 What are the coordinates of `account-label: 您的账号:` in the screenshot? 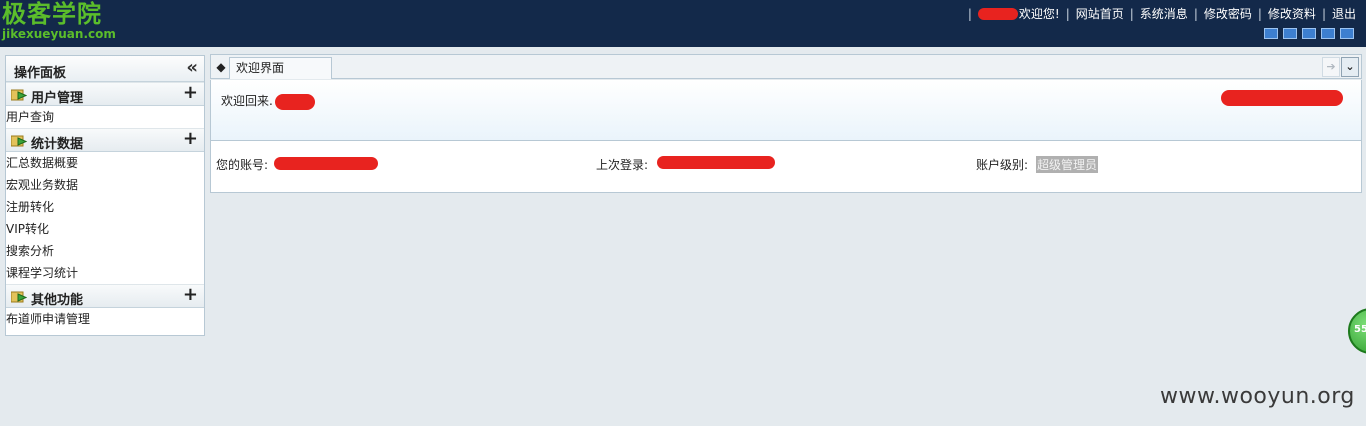 It's located at (242, 165).